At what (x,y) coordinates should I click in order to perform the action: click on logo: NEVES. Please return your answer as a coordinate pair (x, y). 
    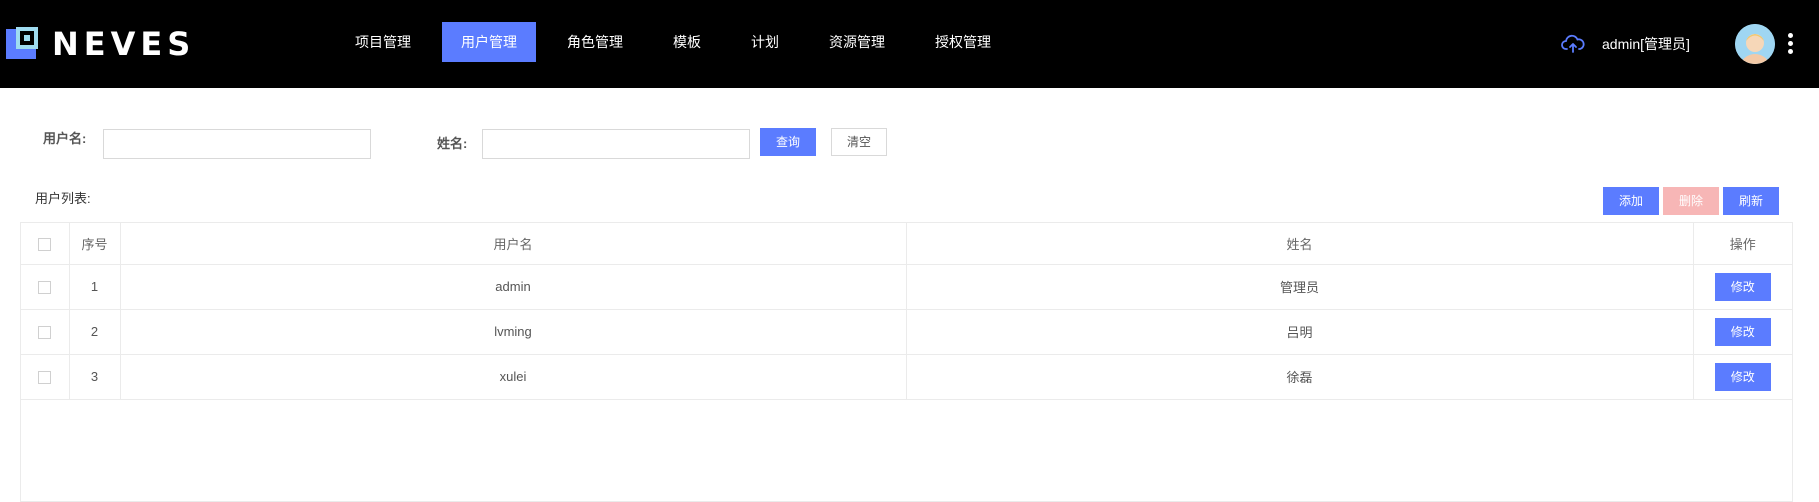
    Looking at the image, I should click on (99, 44).